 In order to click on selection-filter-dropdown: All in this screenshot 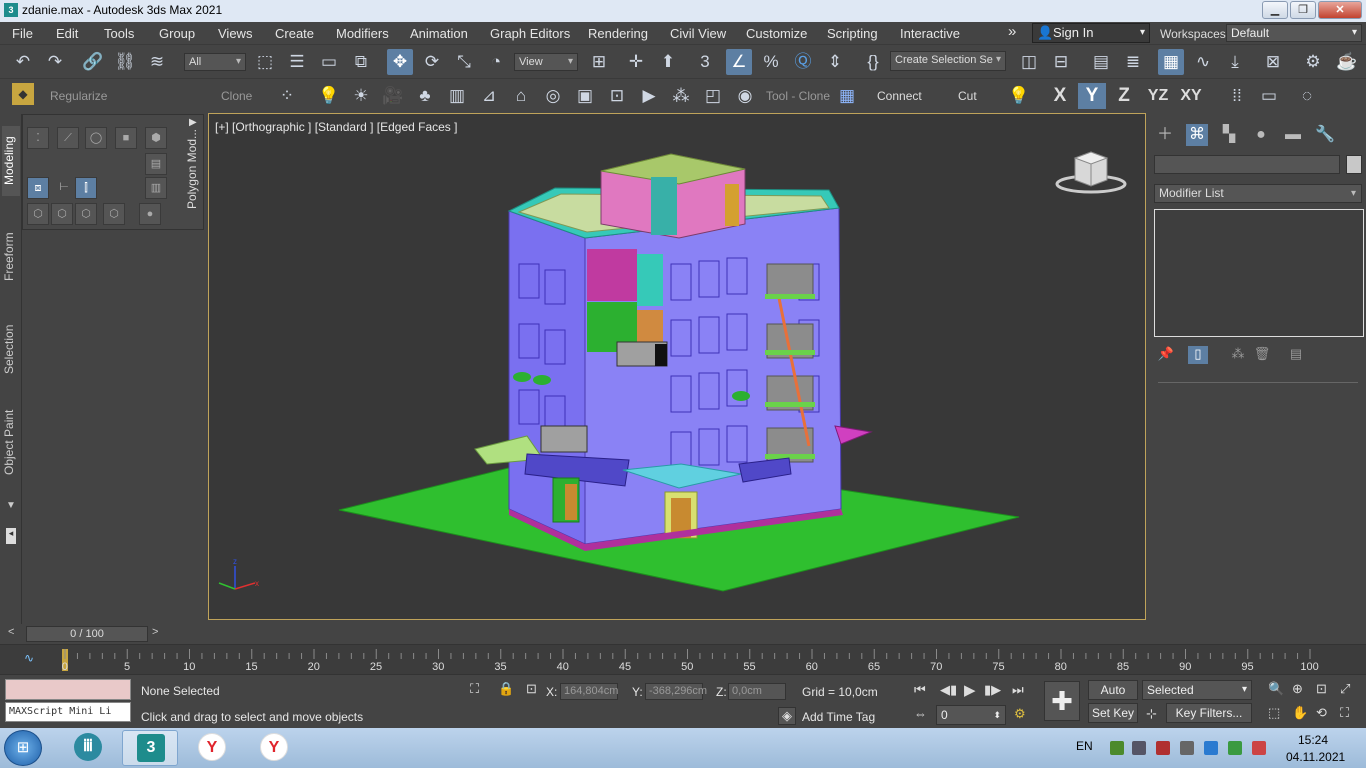, I will do `click(215, 62)`.